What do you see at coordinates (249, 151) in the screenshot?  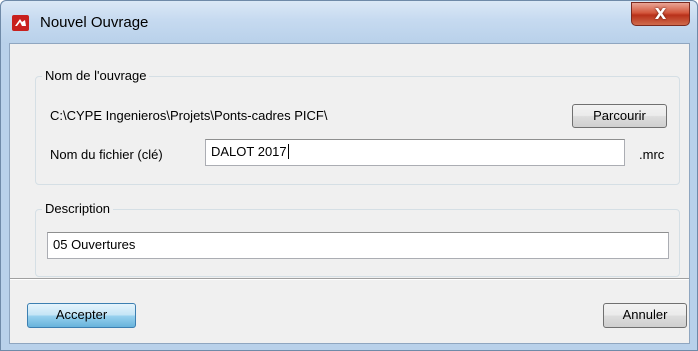 I see `filename-value: DALOT 2017` at bounding box center [249, 151].